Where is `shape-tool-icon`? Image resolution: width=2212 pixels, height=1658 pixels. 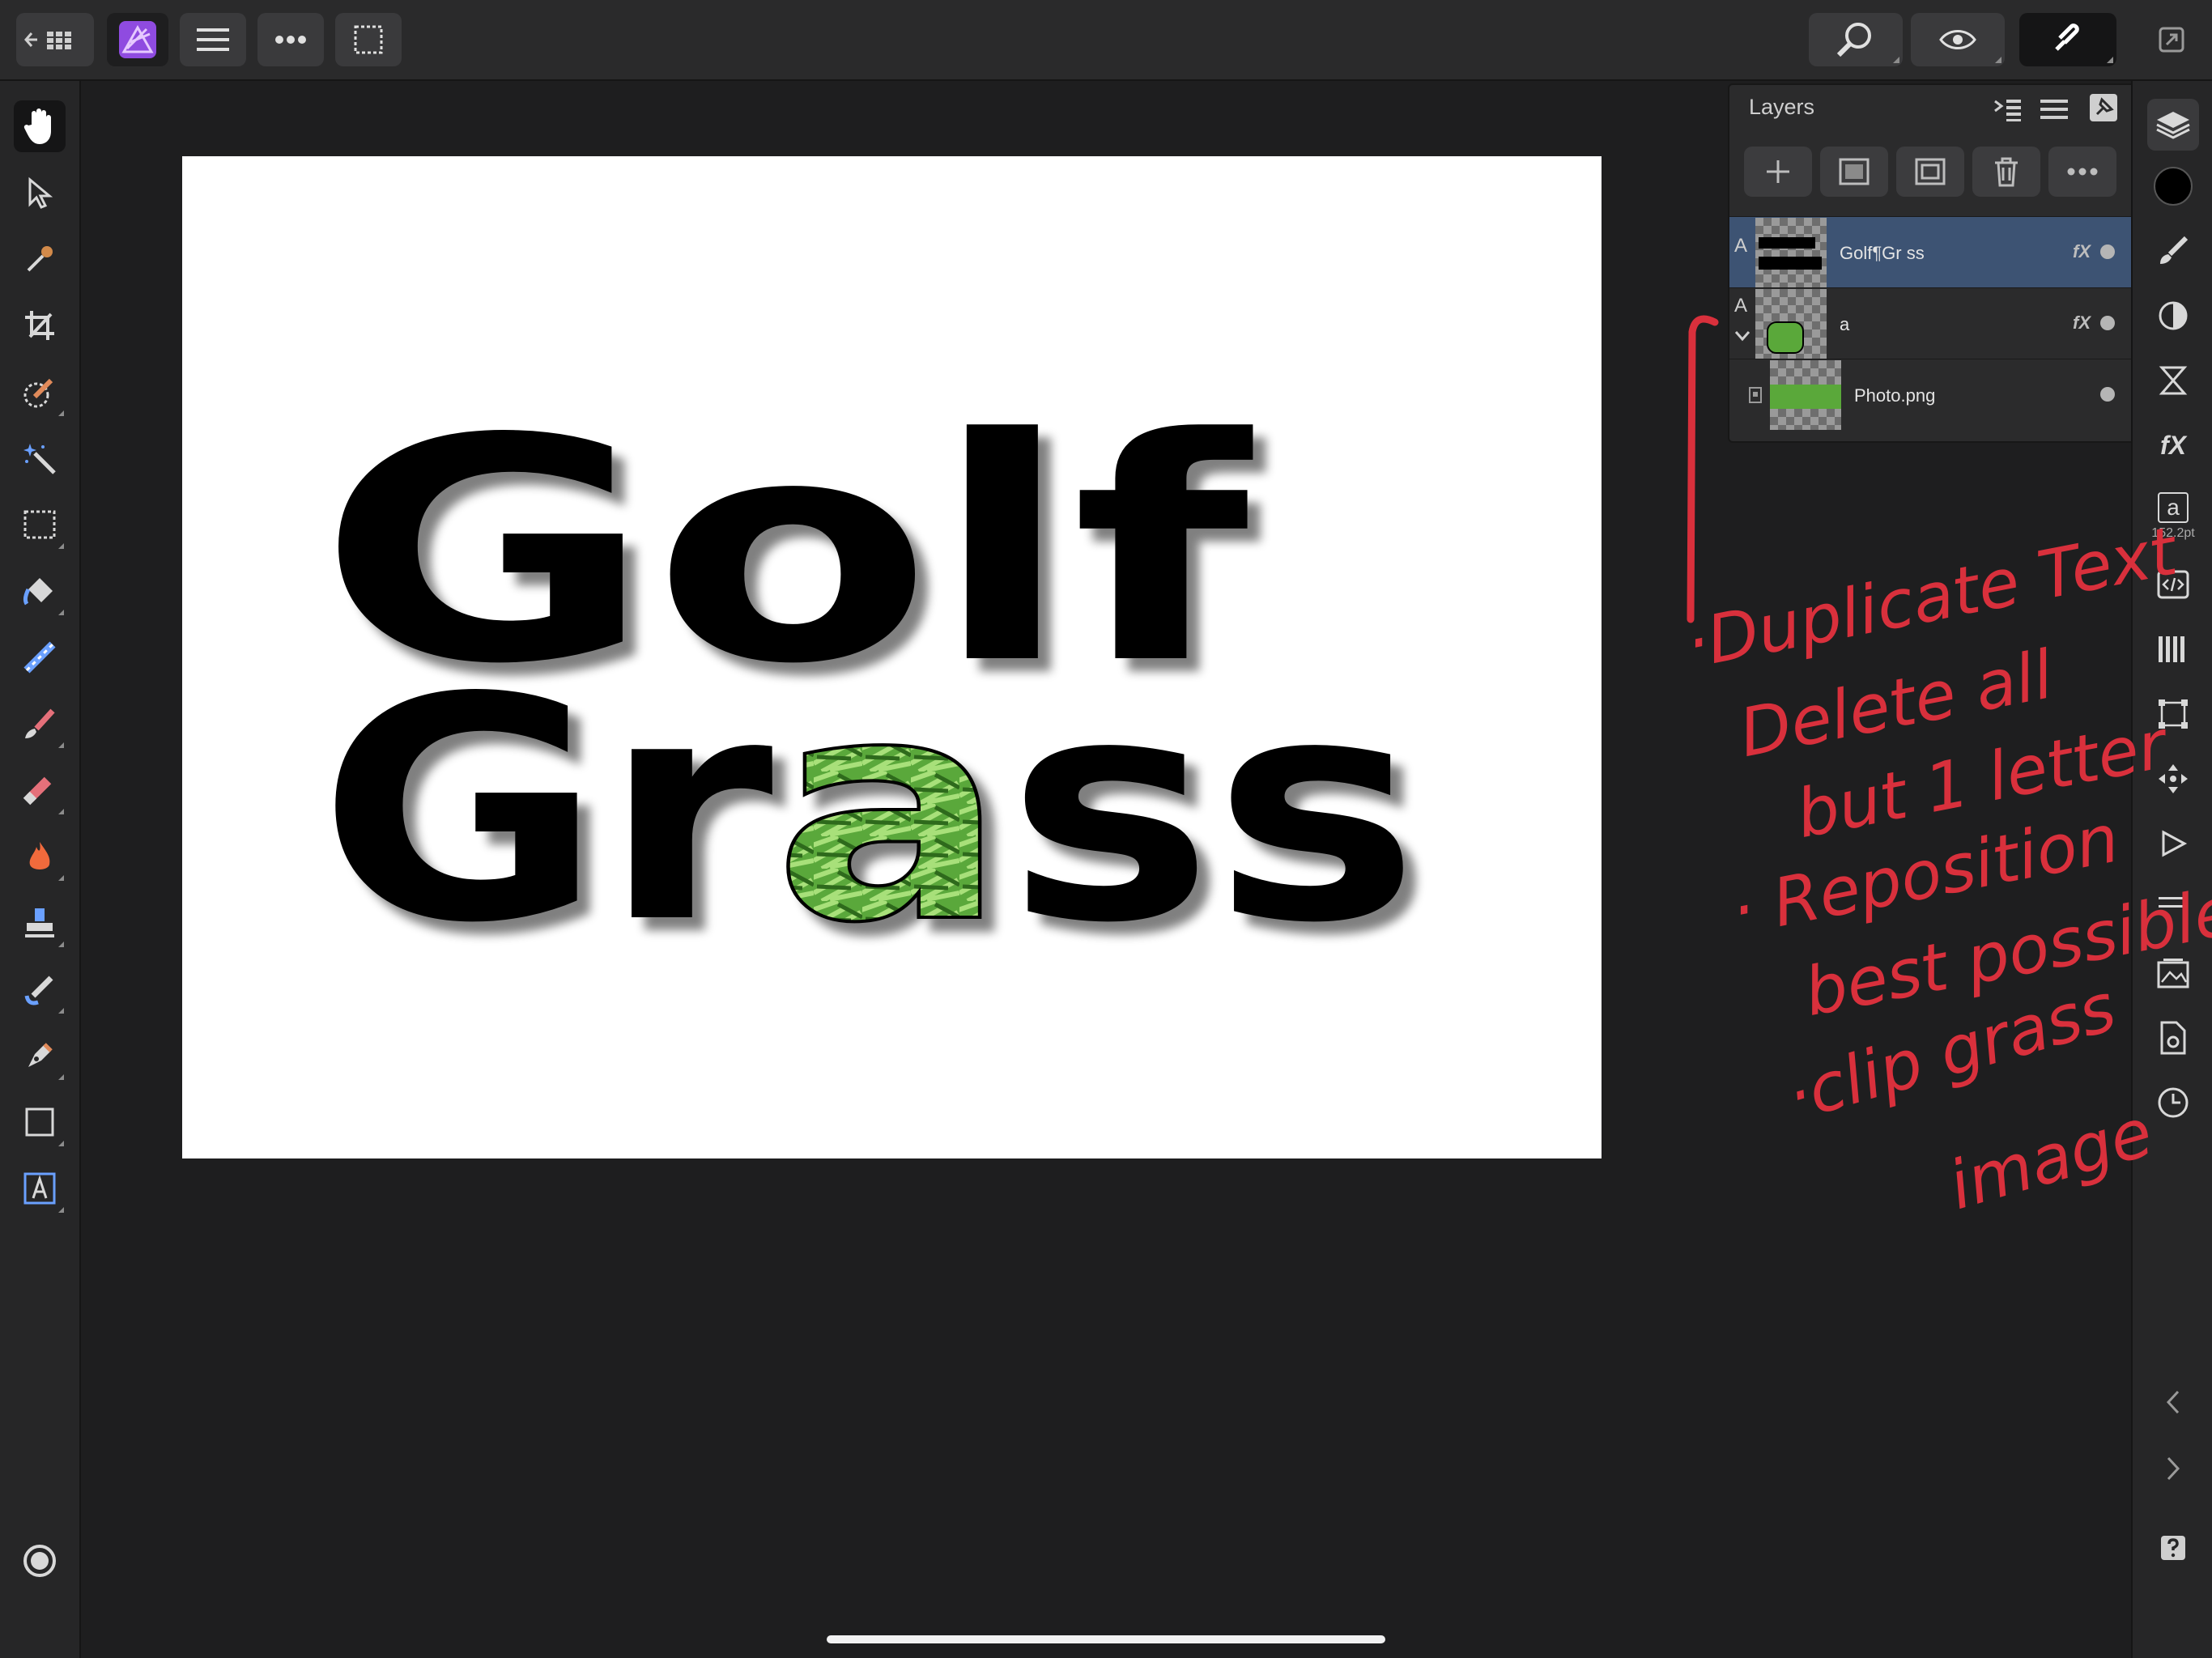
shape-tool-icon is located at coordinates (39, 1122).